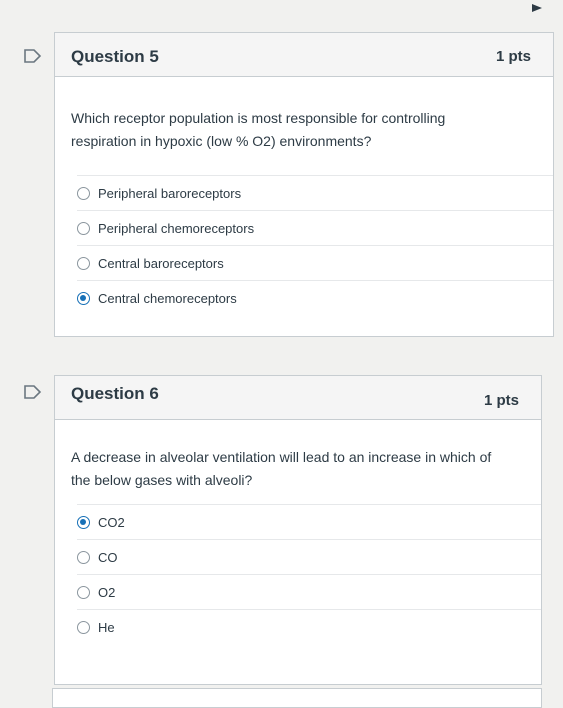 The height and width of the screenshot is (708, 563). Describe the element at coordinates (161, 263) in the screenshot. I see `answer-label: Central baroreceptors` at that location.